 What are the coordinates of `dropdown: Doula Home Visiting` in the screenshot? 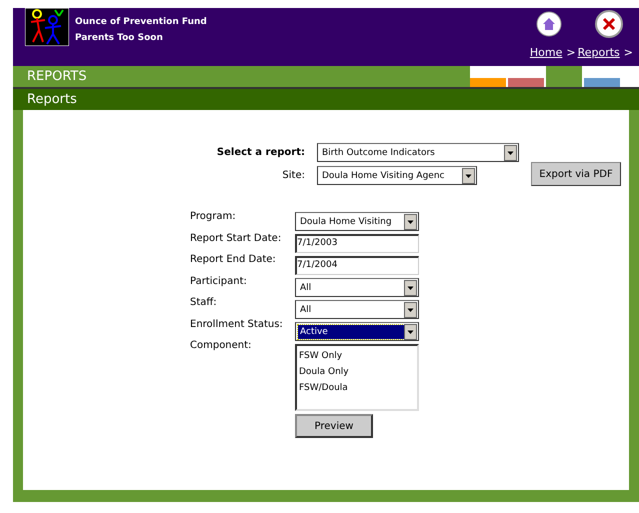 It's located at (357, 221).